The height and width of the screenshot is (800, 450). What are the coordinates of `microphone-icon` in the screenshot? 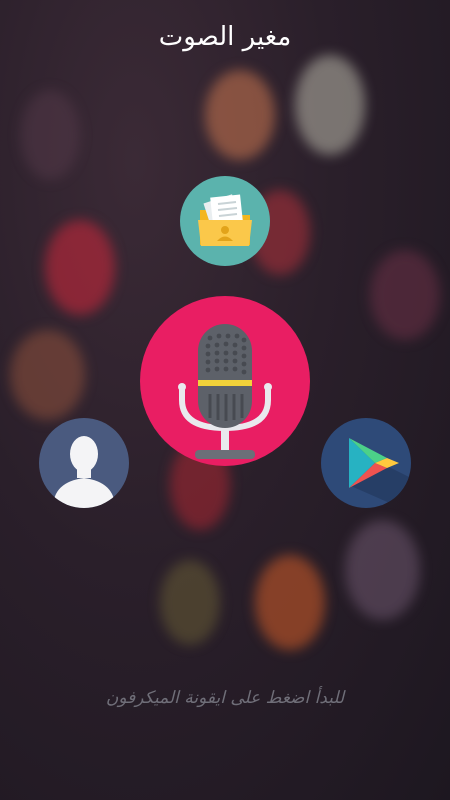 It's located at (225, 391).